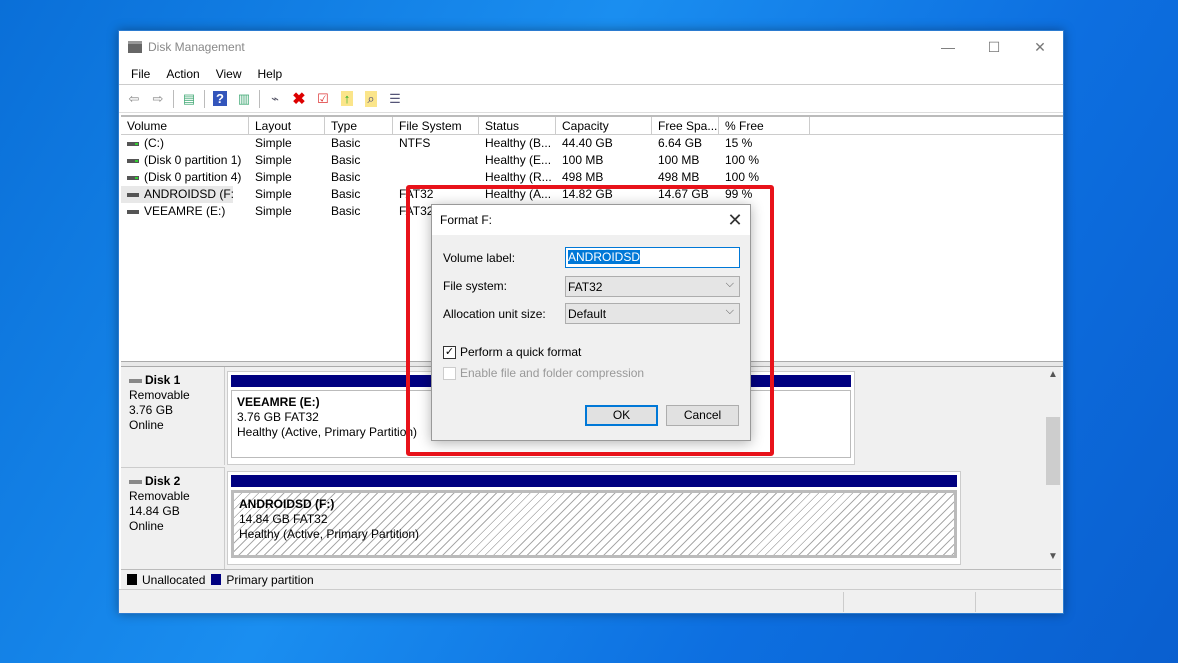 This screenshot has height=663, width=1178. I want to click on free-cell: 100 MB, so click(679, 160).